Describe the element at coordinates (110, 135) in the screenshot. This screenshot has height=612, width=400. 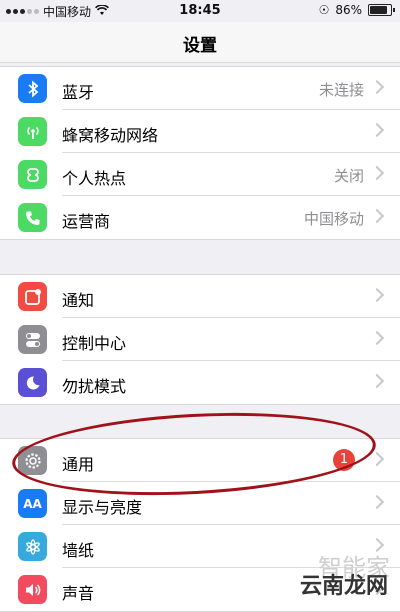
I see `row-label: 蜂窝移动网络` at that location.